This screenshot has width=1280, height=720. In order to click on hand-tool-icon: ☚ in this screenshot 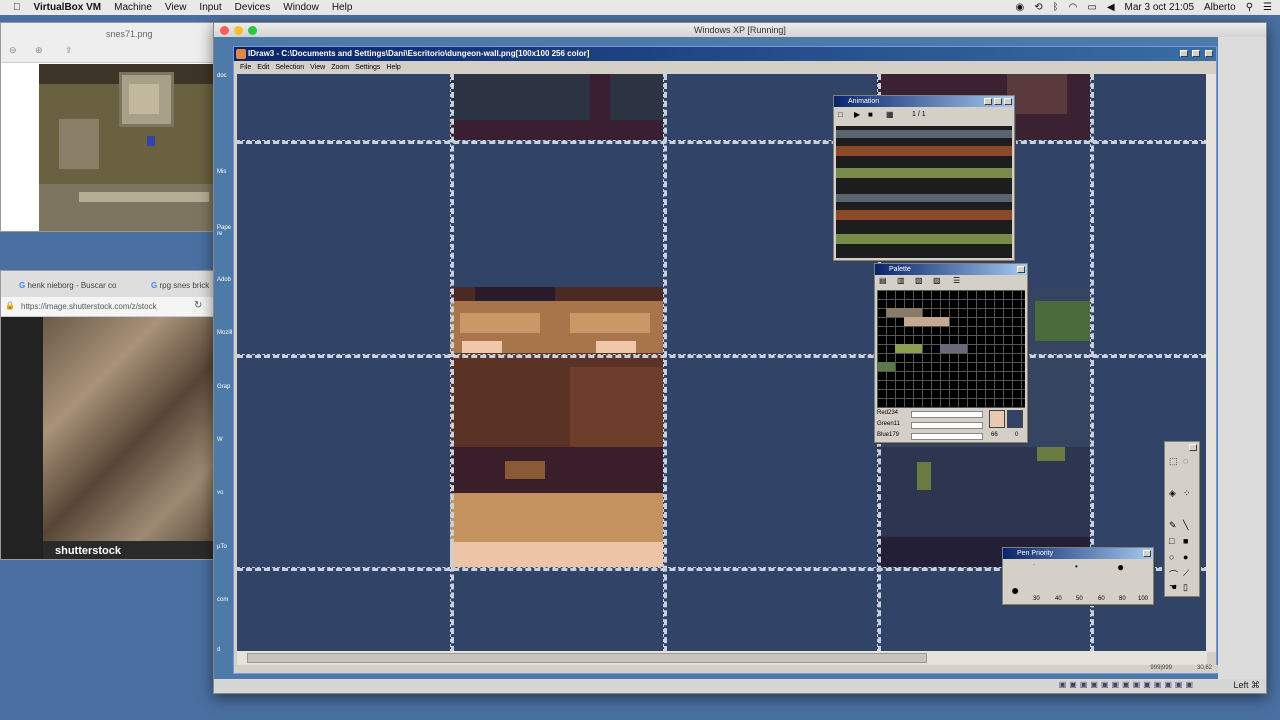, I will do `click(1173, 587)`.